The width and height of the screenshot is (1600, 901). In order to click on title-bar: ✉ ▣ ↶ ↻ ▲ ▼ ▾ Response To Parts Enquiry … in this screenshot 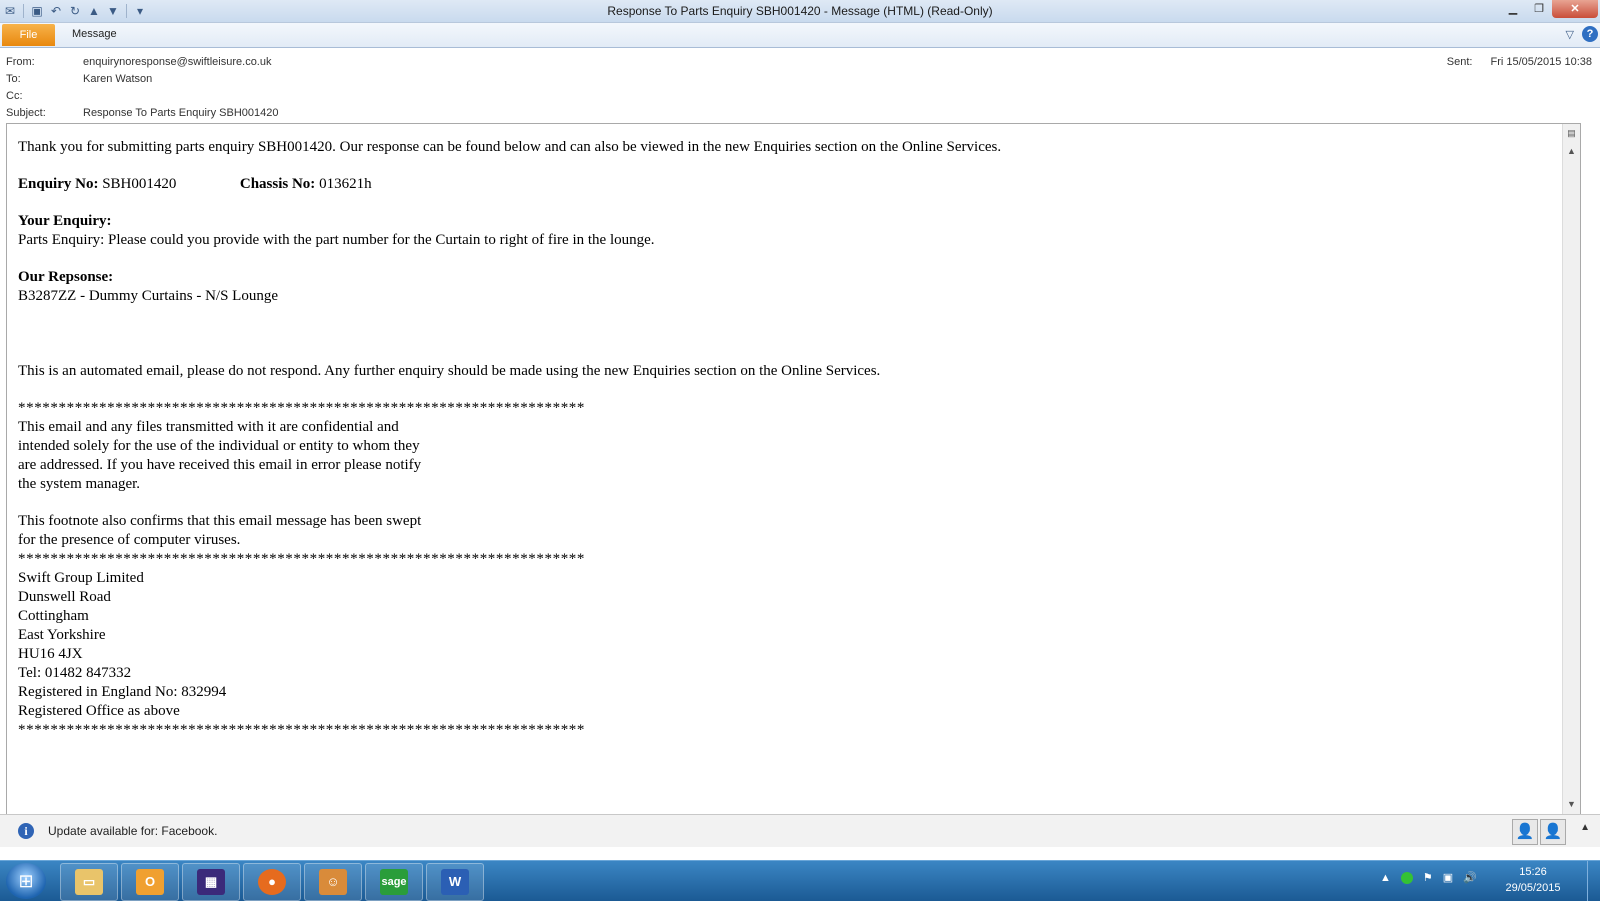, I will do `click(800, 11)`.